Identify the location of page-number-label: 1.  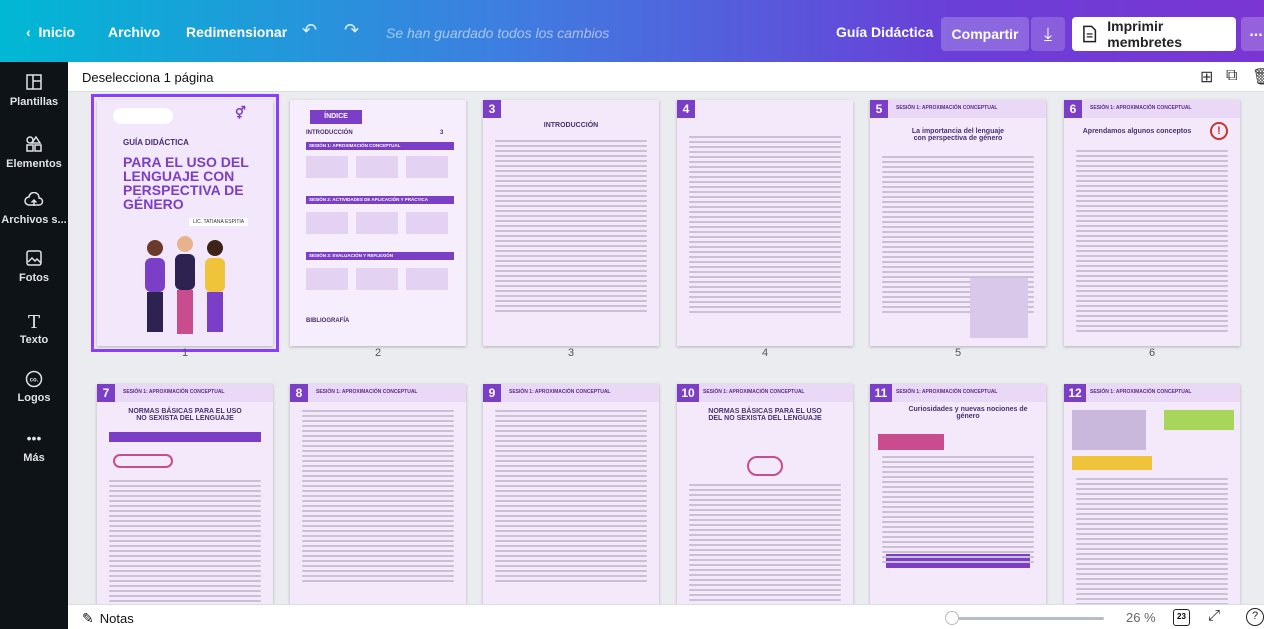
(185, 353).